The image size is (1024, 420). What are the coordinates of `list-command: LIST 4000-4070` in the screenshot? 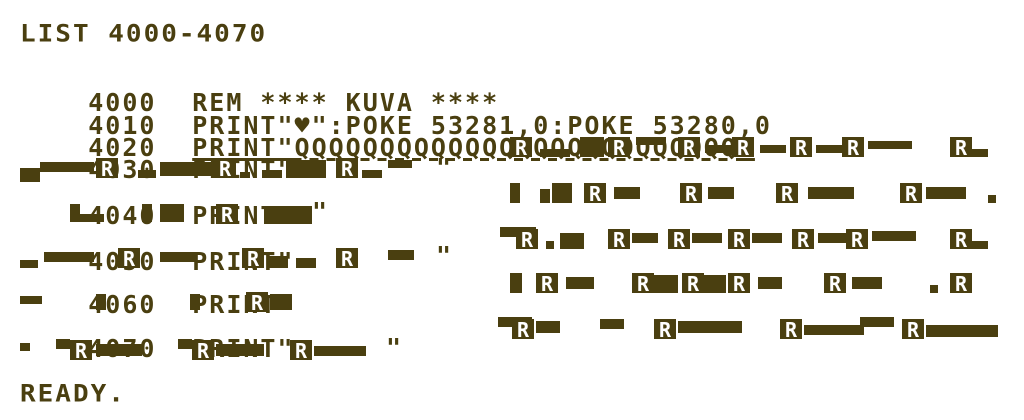 It's located at (144, 34).